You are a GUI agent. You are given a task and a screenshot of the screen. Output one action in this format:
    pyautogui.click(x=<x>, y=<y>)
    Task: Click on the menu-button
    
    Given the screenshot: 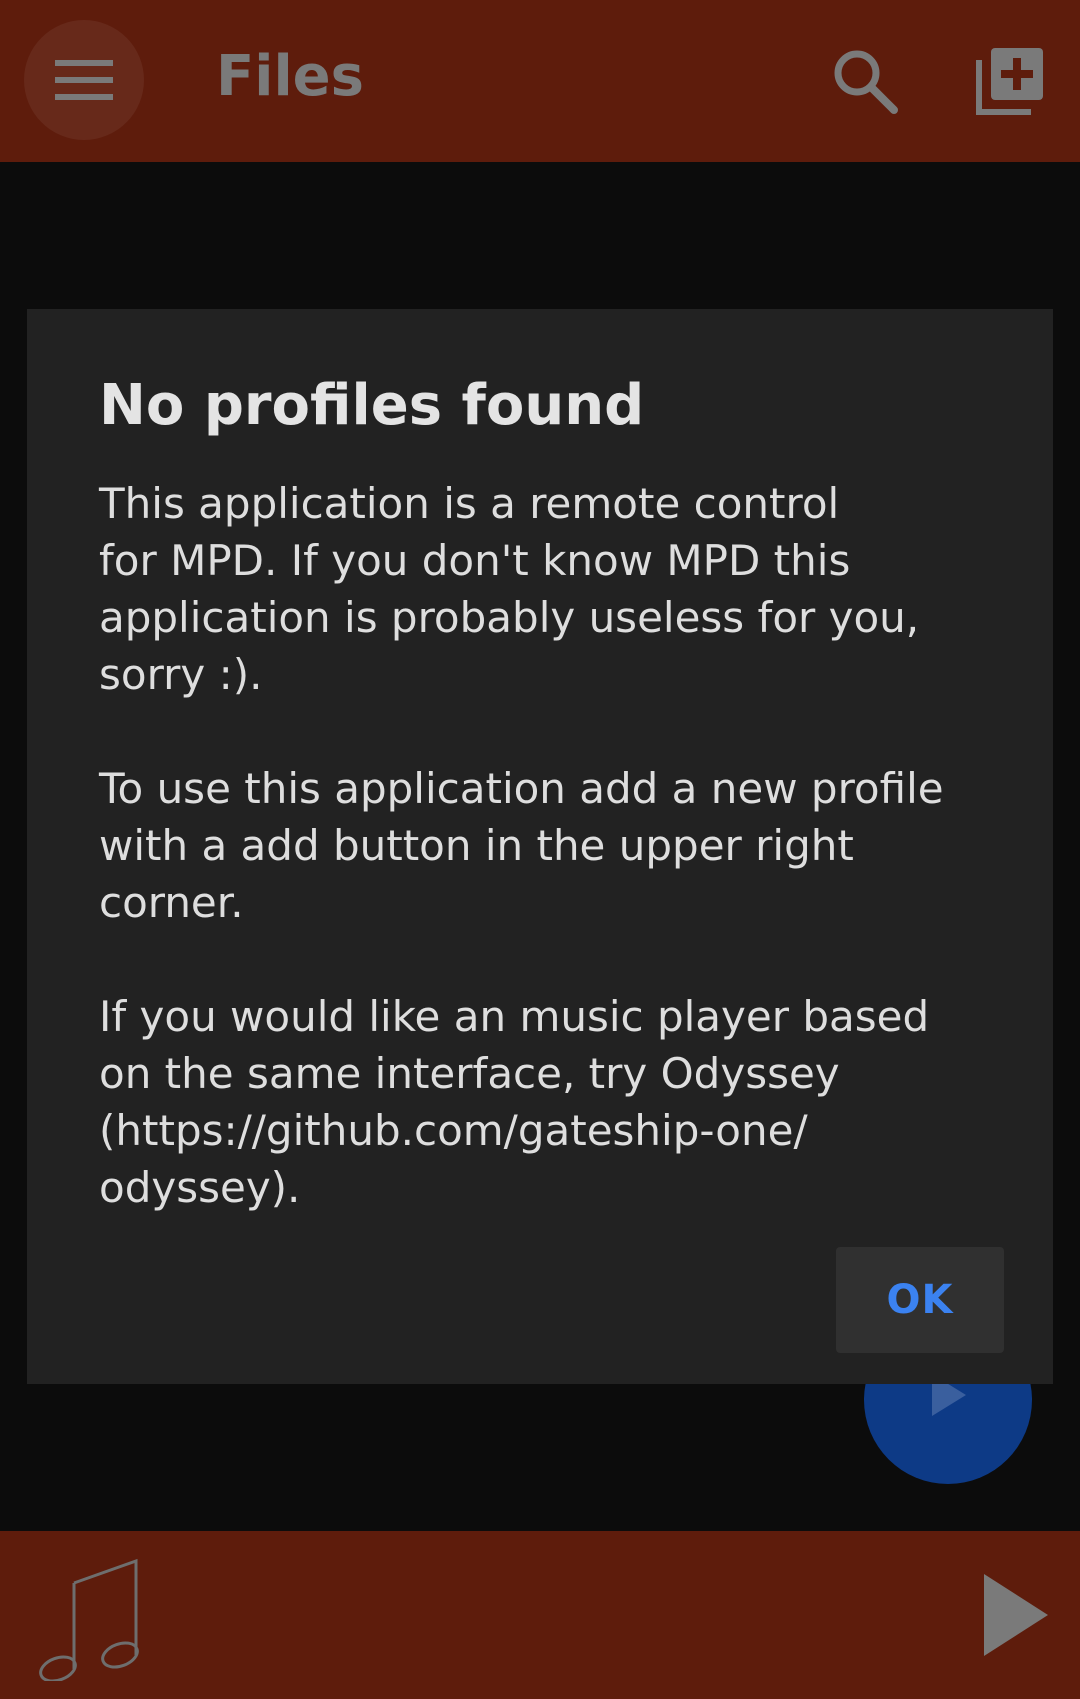 What is the action you would take?
    pyautogui.click(x=84, y=80)
    